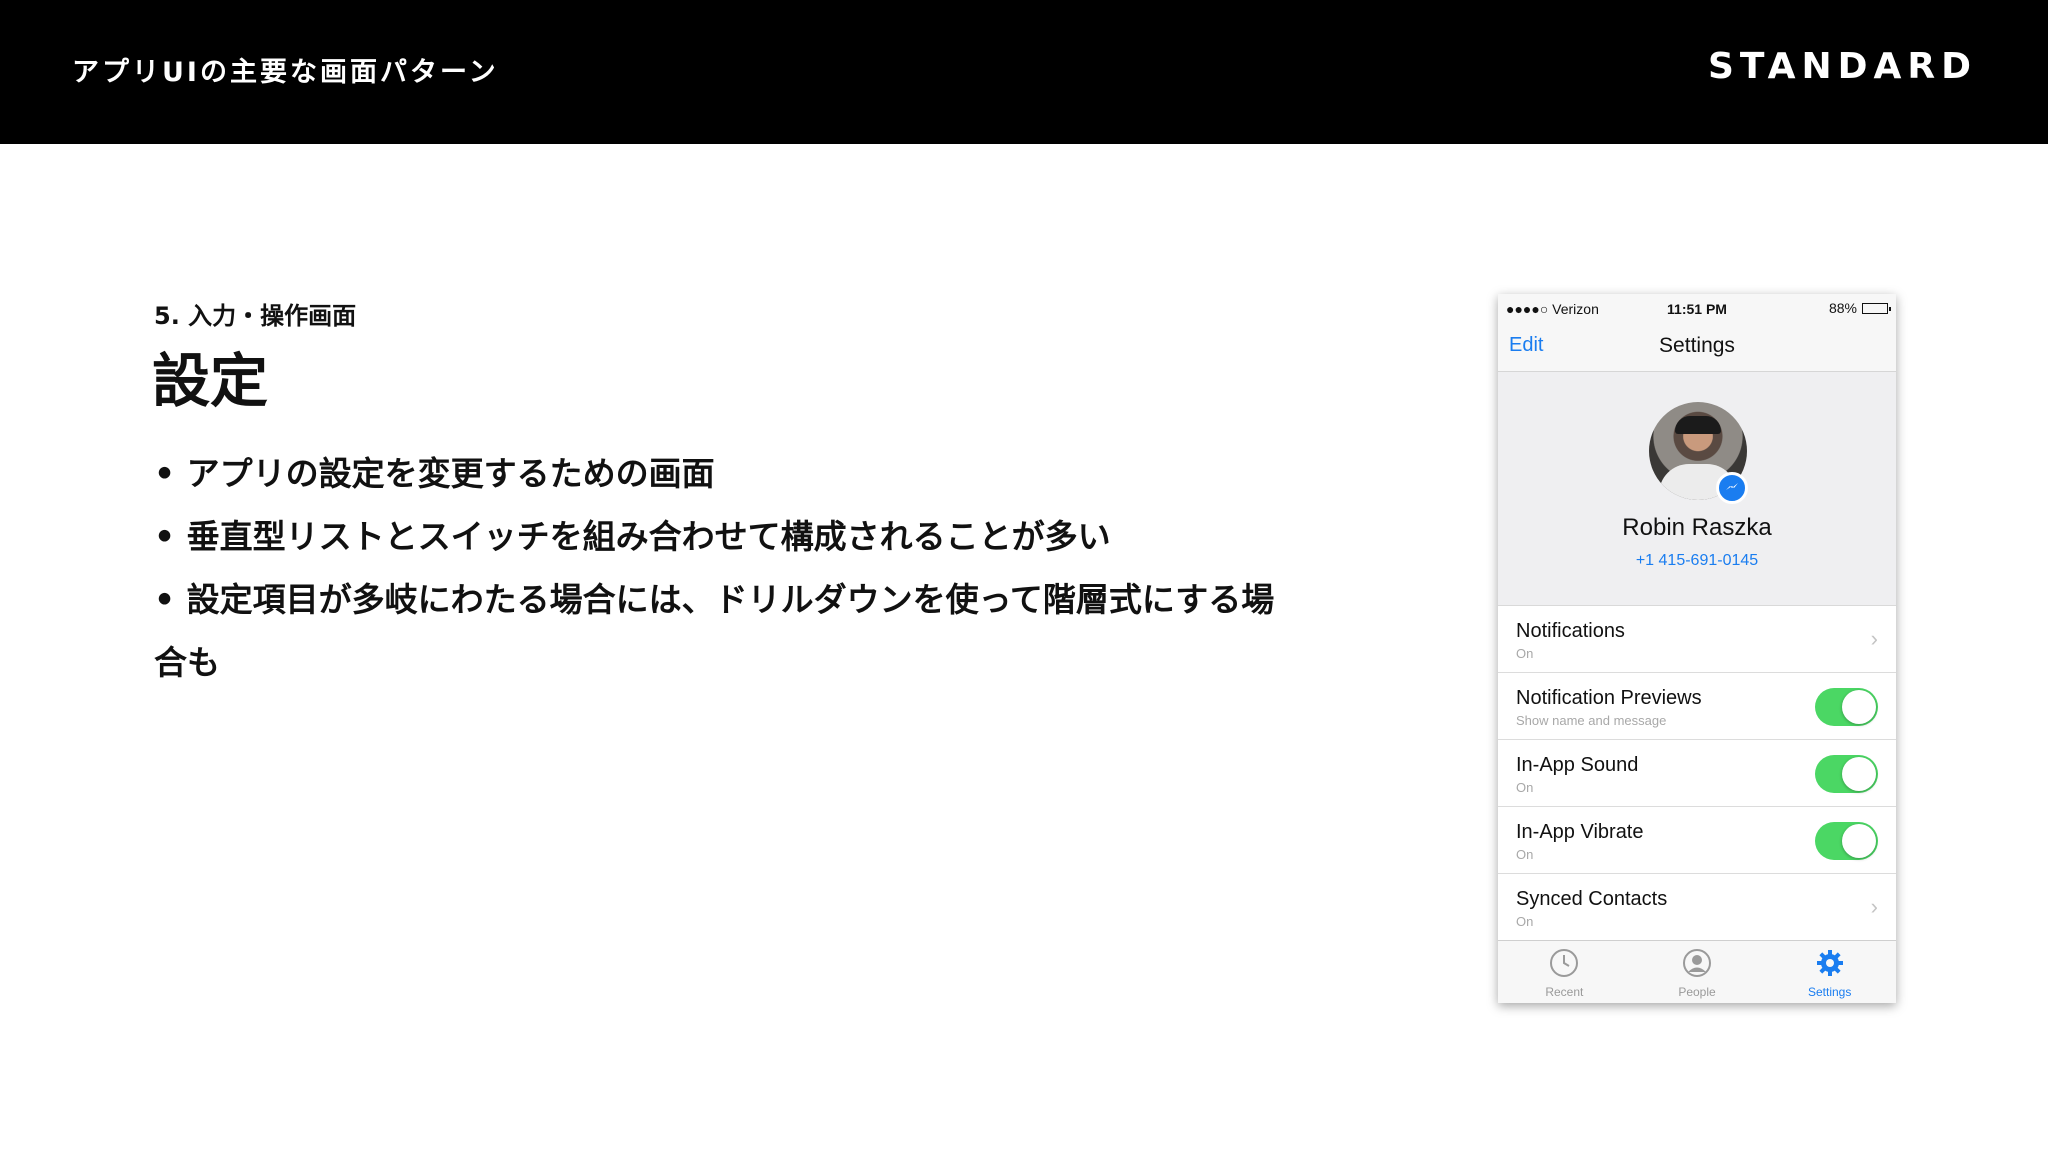 Image resolution: width=2048 pixels, height=1154 pixels. I want to click on slide-heading: 設定, so click(210, 381).